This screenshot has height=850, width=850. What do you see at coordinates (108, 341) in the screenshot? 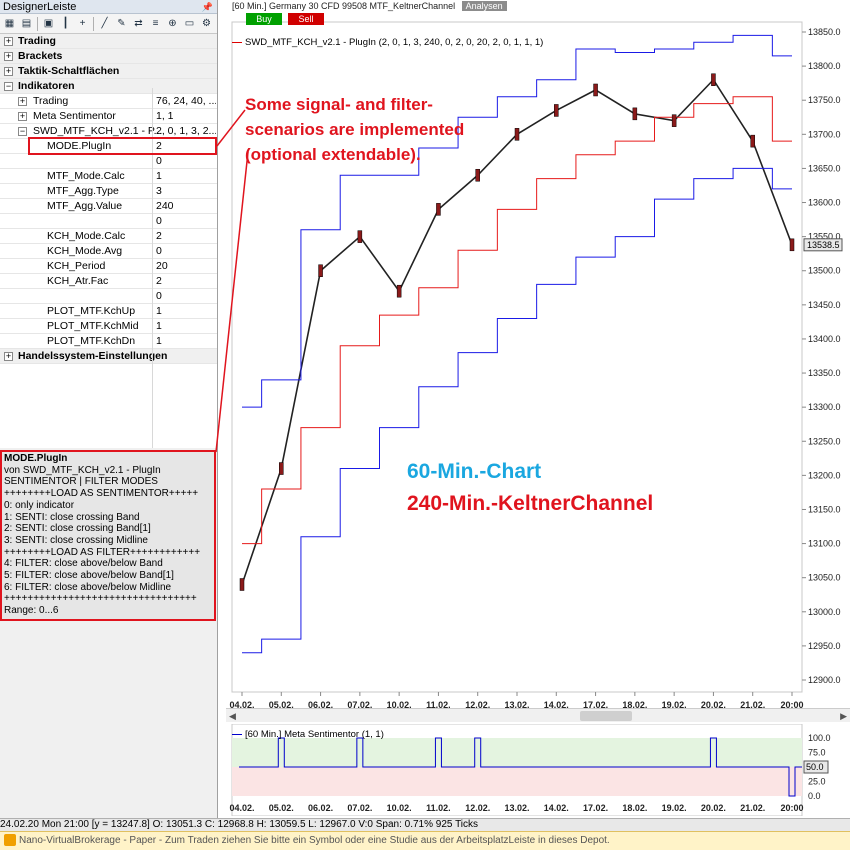
I see `tree-param-row: PLOT_MTF.KchDn 1` at bounding box center [108, 341].